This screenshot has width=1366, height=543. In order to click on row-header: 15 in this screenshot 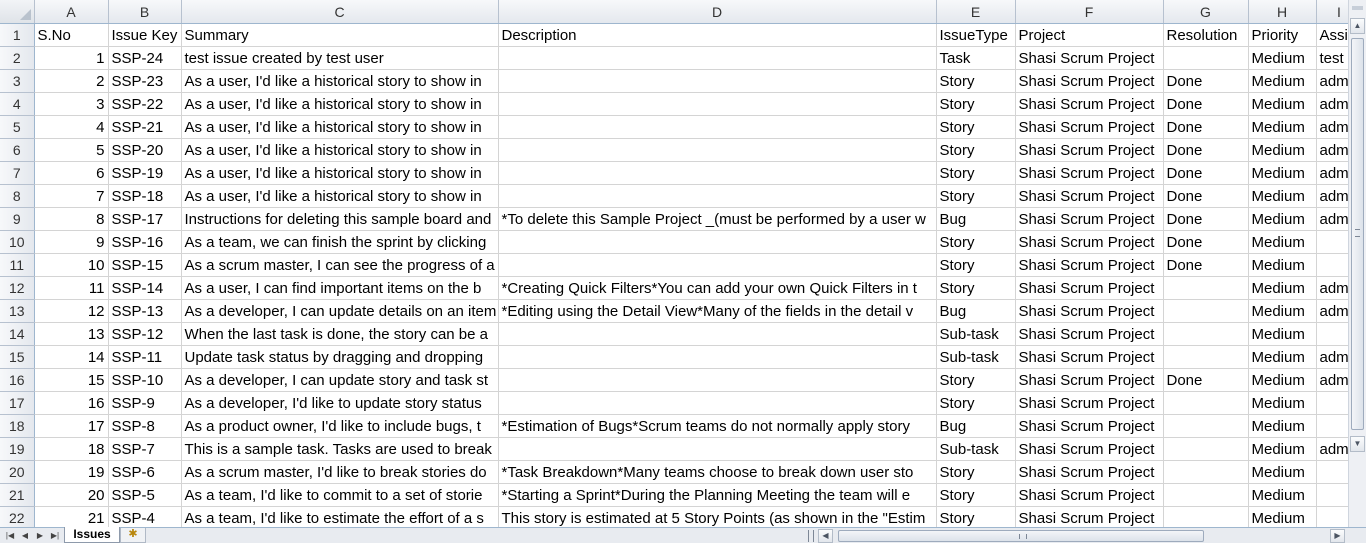, I will do `click(17, 357)`.